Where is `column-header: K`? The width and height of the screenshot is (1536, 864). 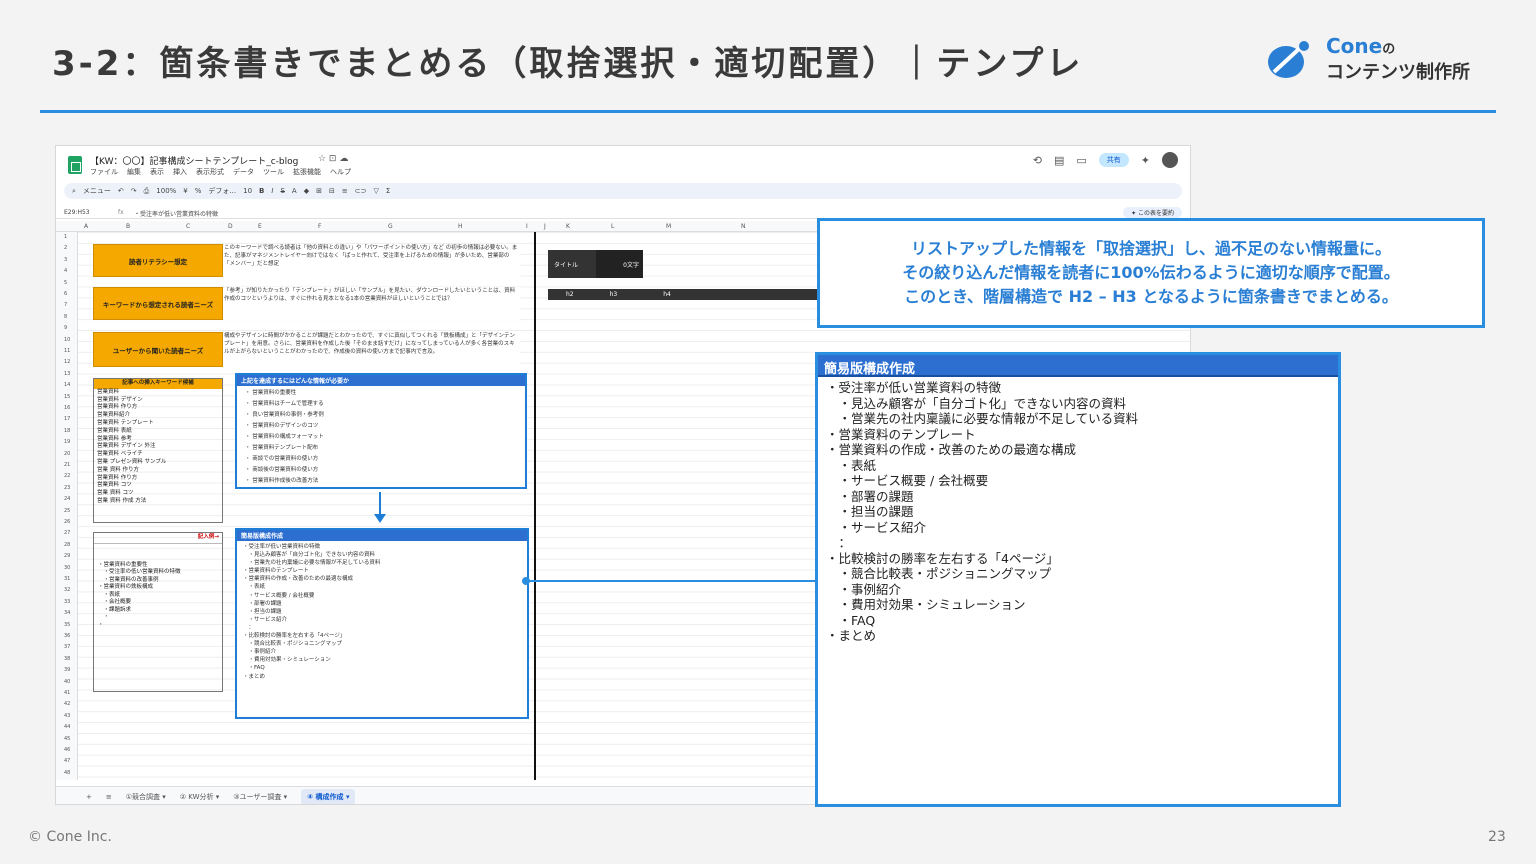 column-header: K is located at coordinates (568, 226).